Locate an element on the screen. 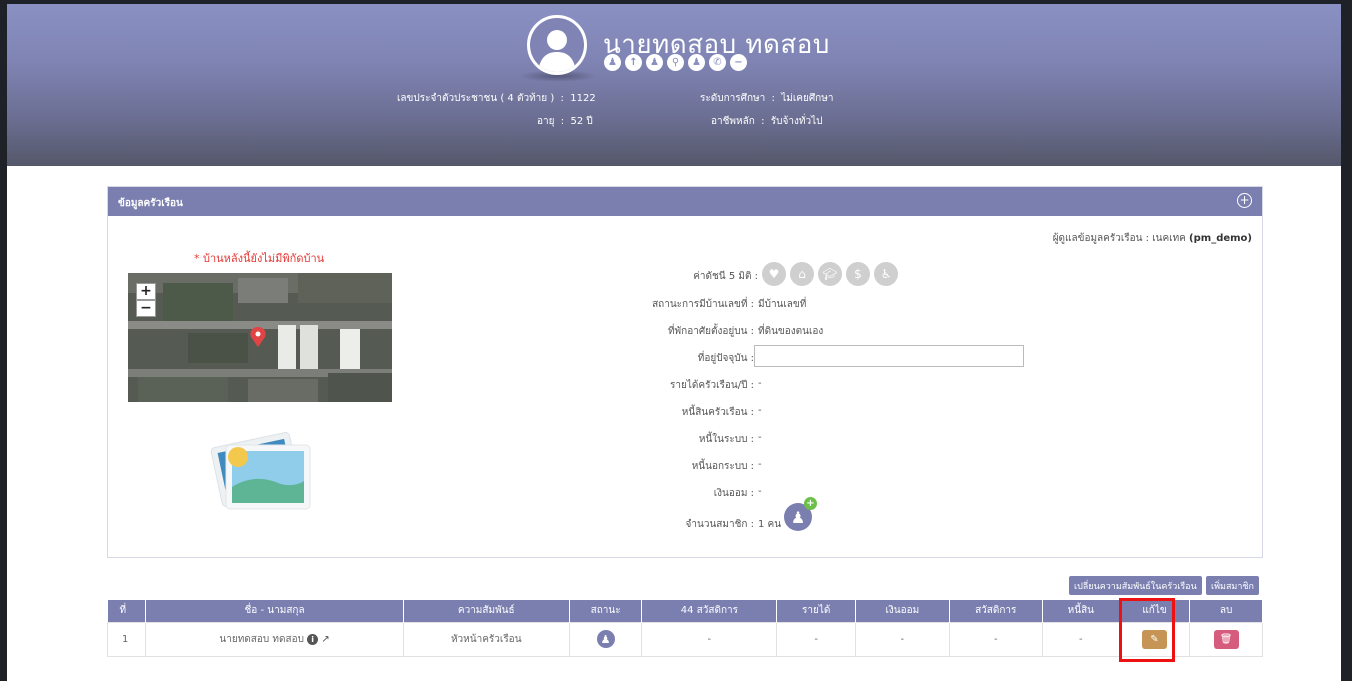  id-number-label: เลขประจำตัวประชาชน ( 4 ตัวท้าย ) is located at coordinates (476, 98).